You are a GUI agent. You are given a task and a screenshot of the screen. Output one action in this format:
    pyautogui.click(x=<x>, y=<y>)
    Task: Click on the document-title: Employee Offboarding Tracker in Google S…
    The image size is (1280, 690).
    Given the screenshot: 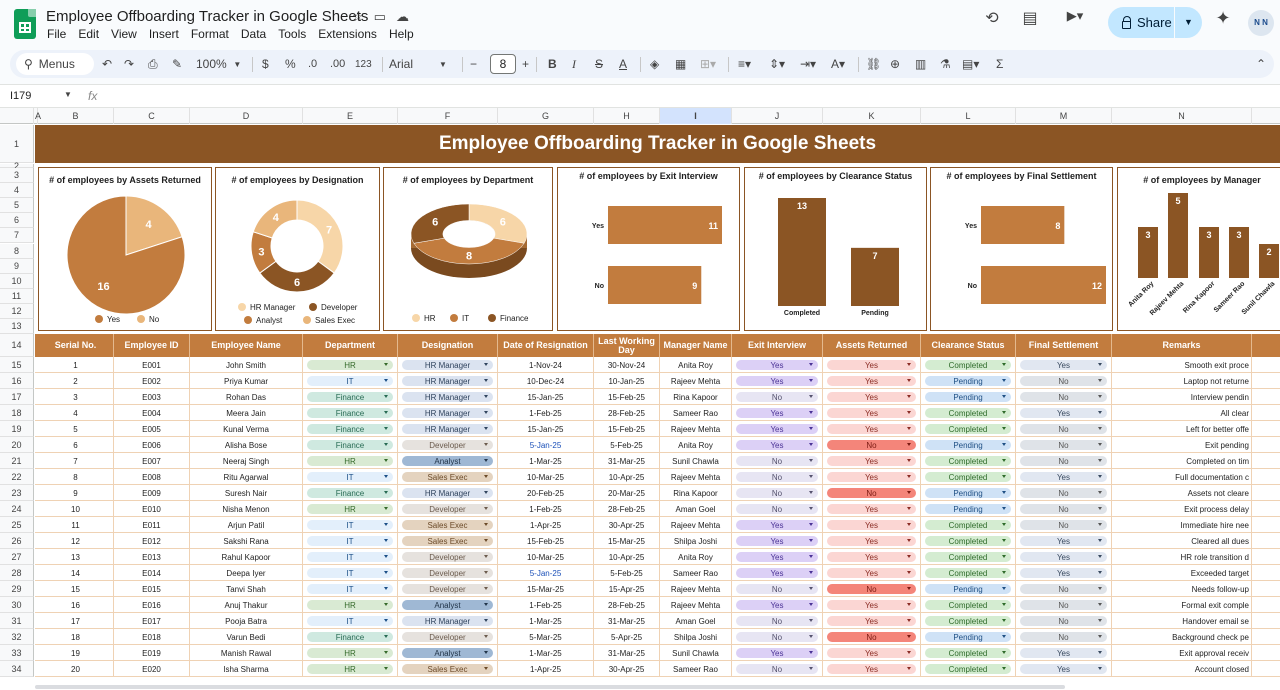 What is the action you would take?
    pyautogui.click(x=207, y=16)
    